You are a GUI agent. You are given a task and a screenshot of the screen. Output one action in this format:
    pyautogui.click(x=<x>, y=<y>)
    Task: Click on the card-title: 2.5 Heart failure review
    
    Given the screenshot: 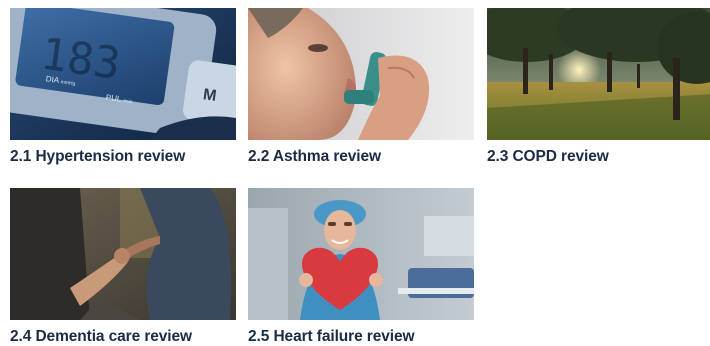 What is the action you would take?
    pyautogui.click(x=361, y=337)
    